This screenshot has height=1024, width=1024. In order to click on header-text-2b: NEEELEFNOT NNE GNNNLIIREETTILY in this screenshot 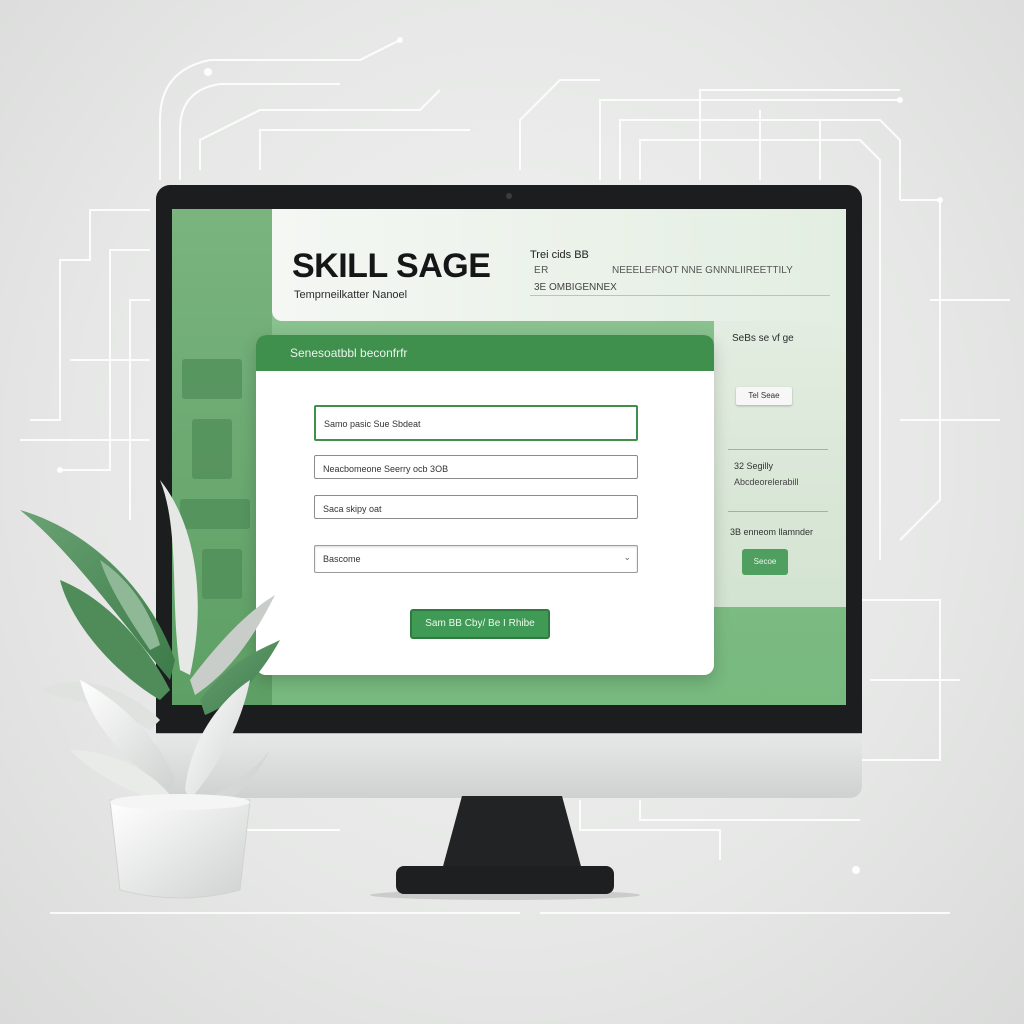, I will do `click(702, 270)`.